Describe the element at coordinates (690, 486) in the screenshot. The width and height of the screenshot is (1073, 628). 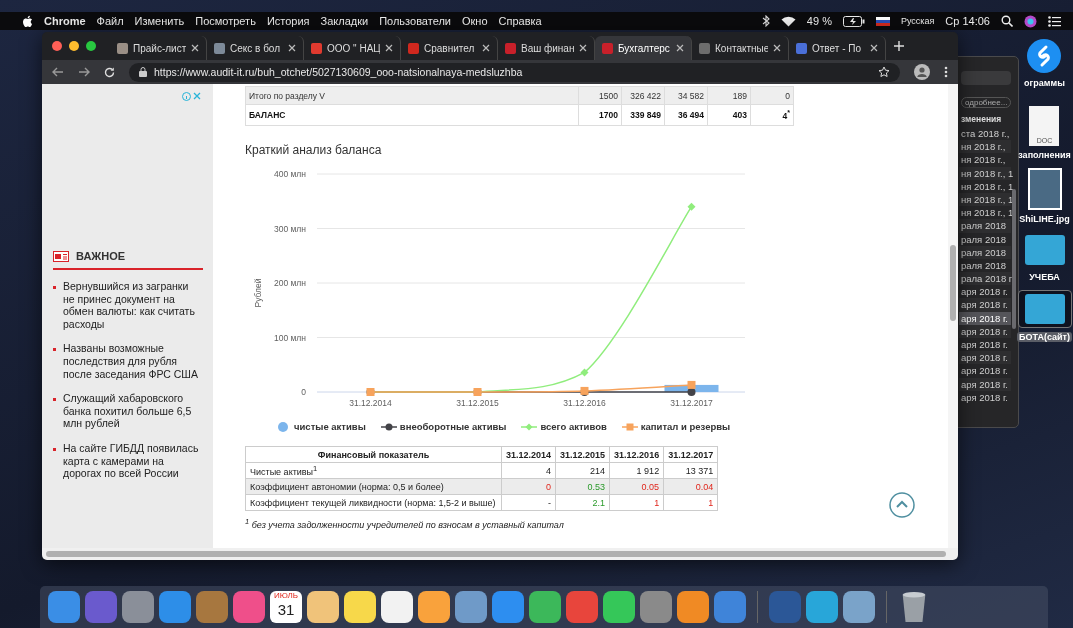
I see `table-cell: 0.04` at that location.